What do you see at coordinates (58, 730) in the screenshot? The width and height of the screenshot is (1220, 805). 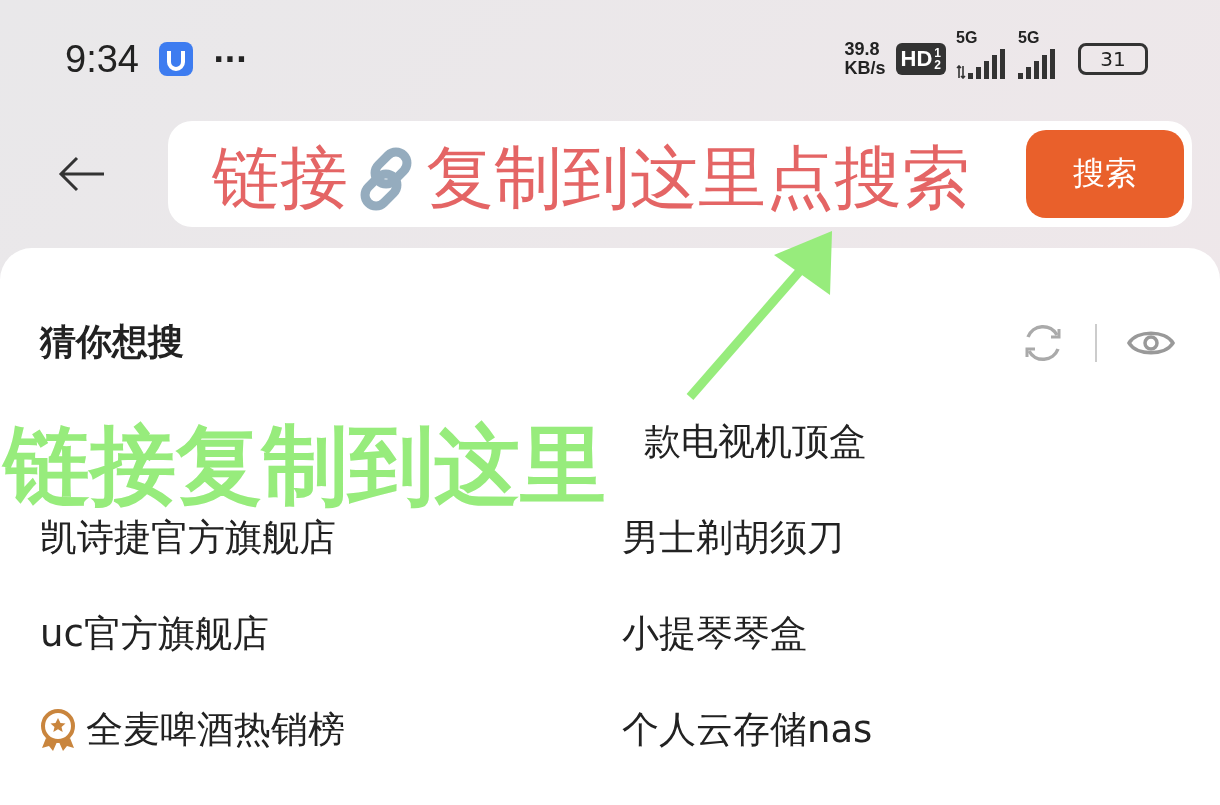 I see `medal-icon` at bounding box center [58, 730].